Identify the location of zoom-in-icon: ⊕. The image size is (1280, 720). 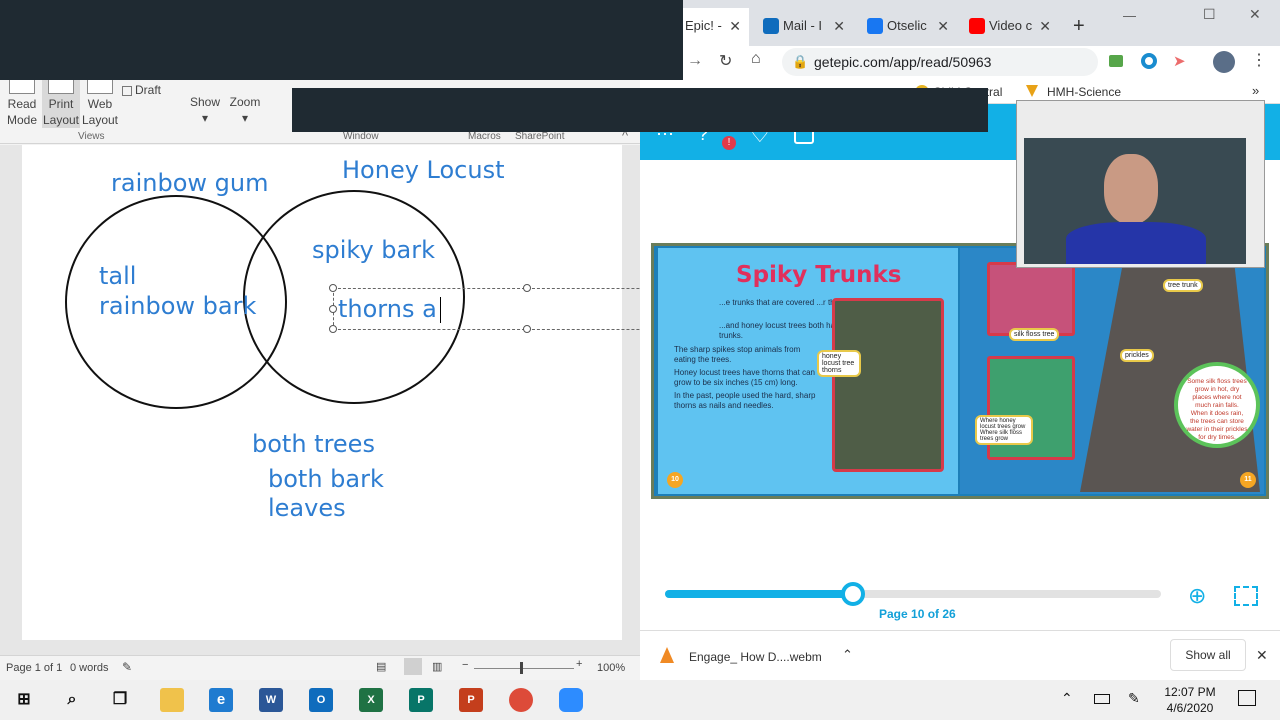
(1197, 596).